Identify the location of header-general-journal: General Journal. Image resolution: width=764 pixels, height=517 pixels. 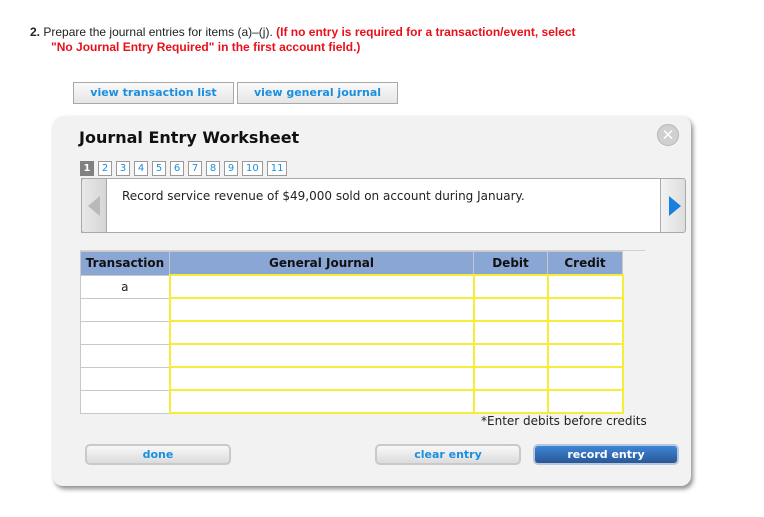
(321, 263).